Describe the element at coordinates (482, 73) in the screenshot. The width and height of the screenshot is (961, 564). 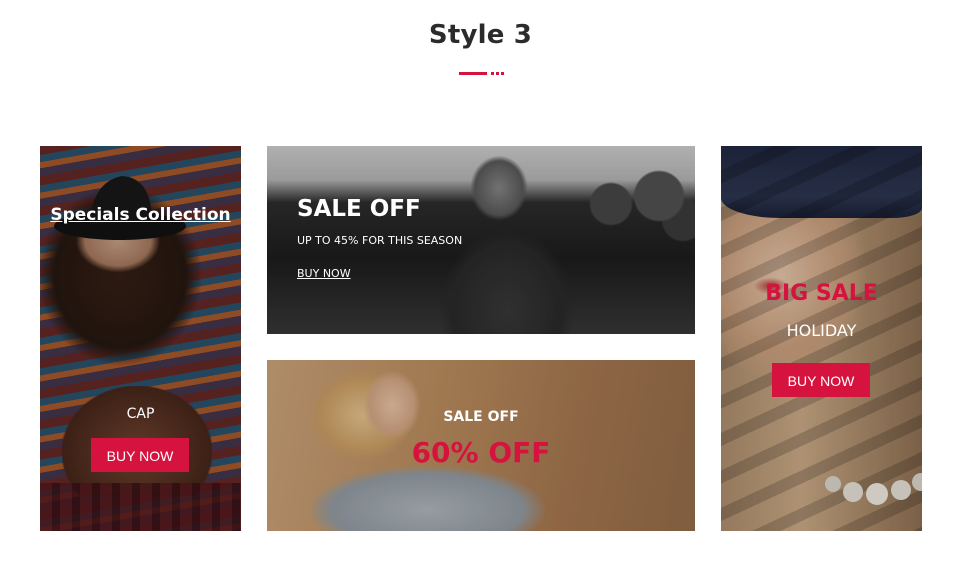
I see `title-divider` at that location.